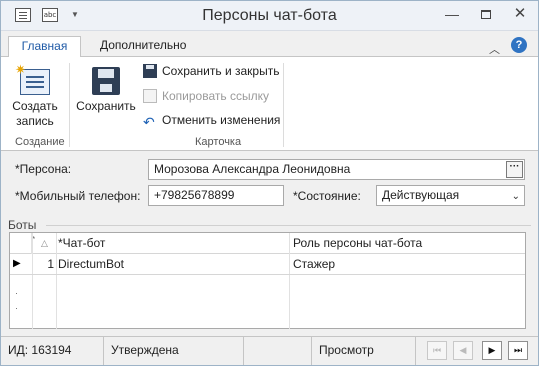  I want to click on nav-next-icon: ▶, so click(492, 350).